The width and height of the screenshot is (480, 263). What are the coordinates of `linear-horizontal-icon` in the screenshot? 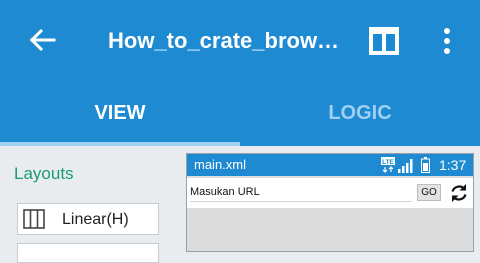 It's located at (34, 219).